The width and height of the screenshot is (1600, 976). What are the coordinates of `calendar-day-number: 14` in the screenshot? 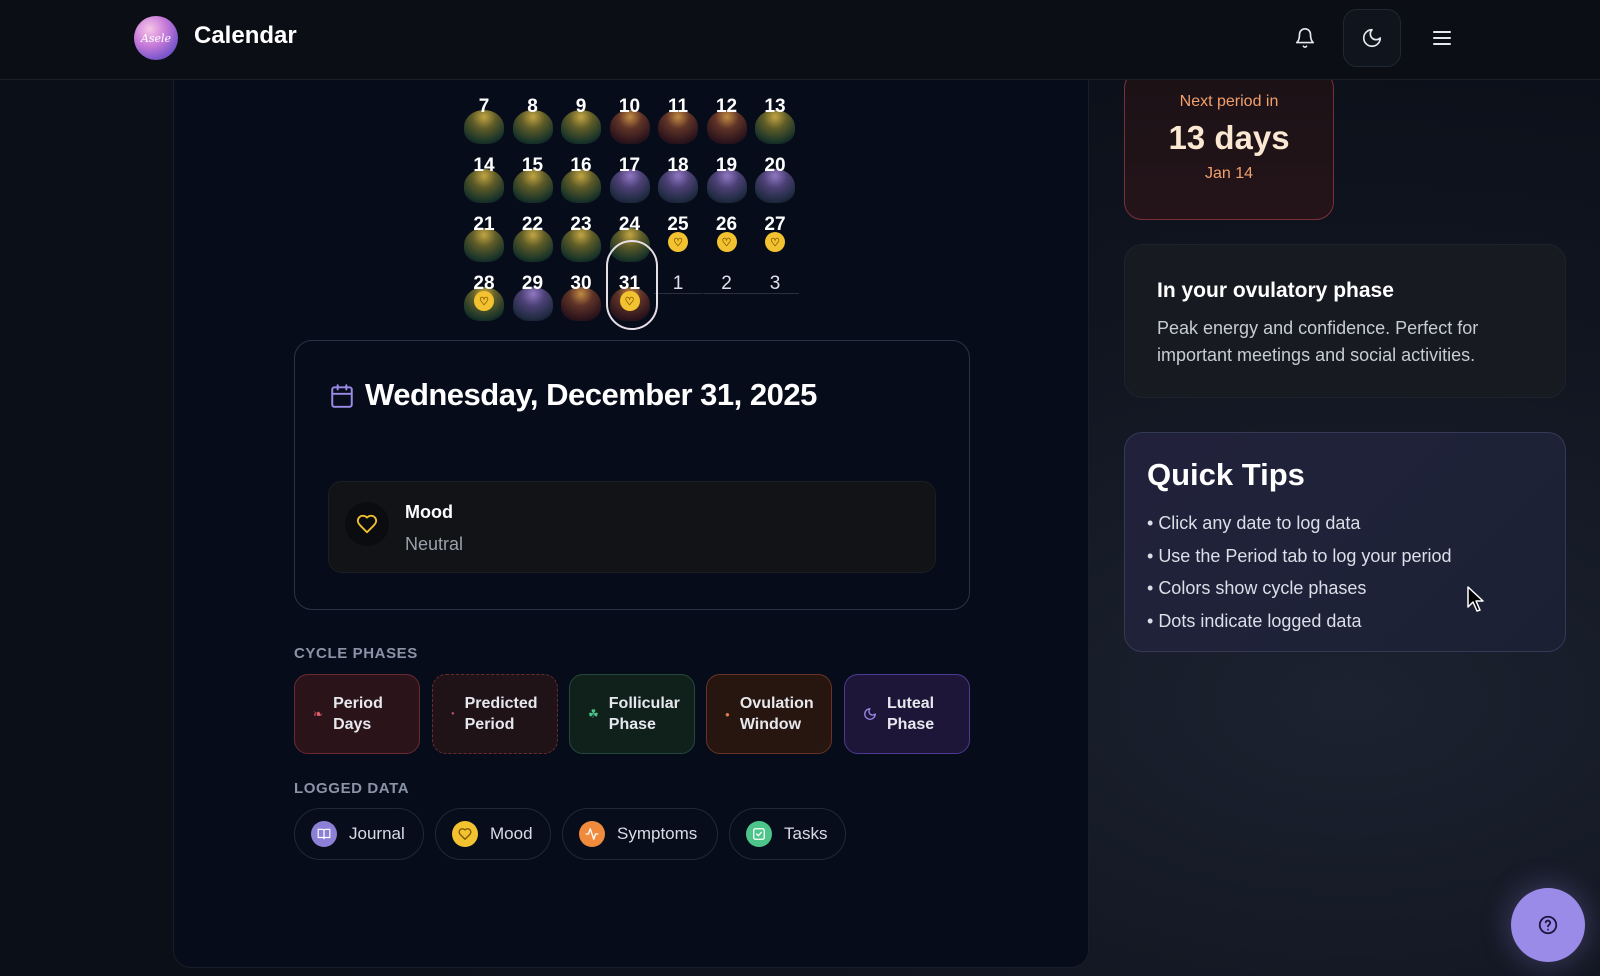 It's located at (484, 165).